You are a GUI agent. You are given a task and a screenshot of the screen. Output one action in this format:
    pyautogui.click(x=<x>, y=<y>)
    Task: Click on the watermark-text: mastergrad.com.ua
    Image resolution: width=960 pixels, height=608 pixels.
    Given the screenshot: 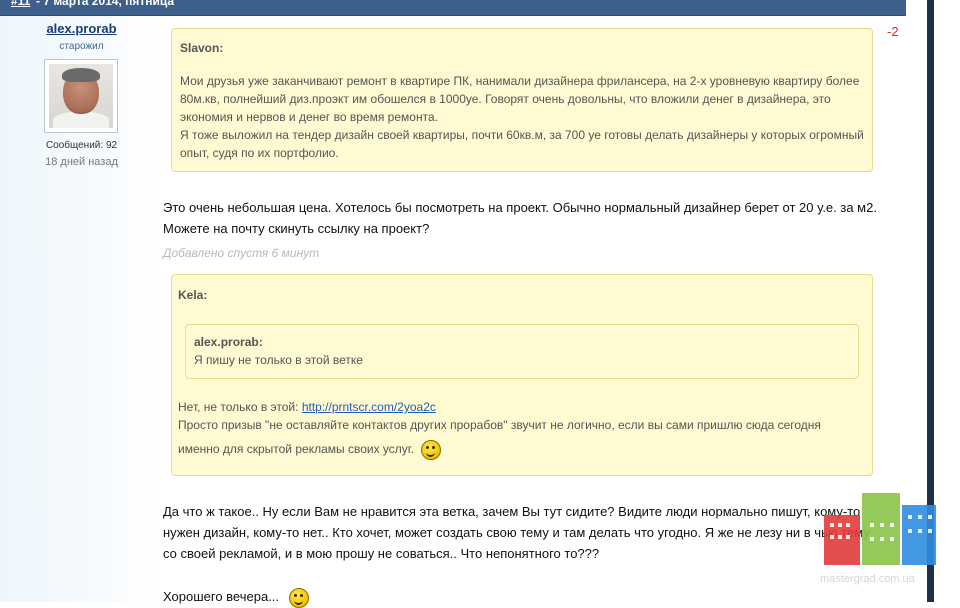 What is the action you would take?
    pyautogui.click(x=867, y=579)
    